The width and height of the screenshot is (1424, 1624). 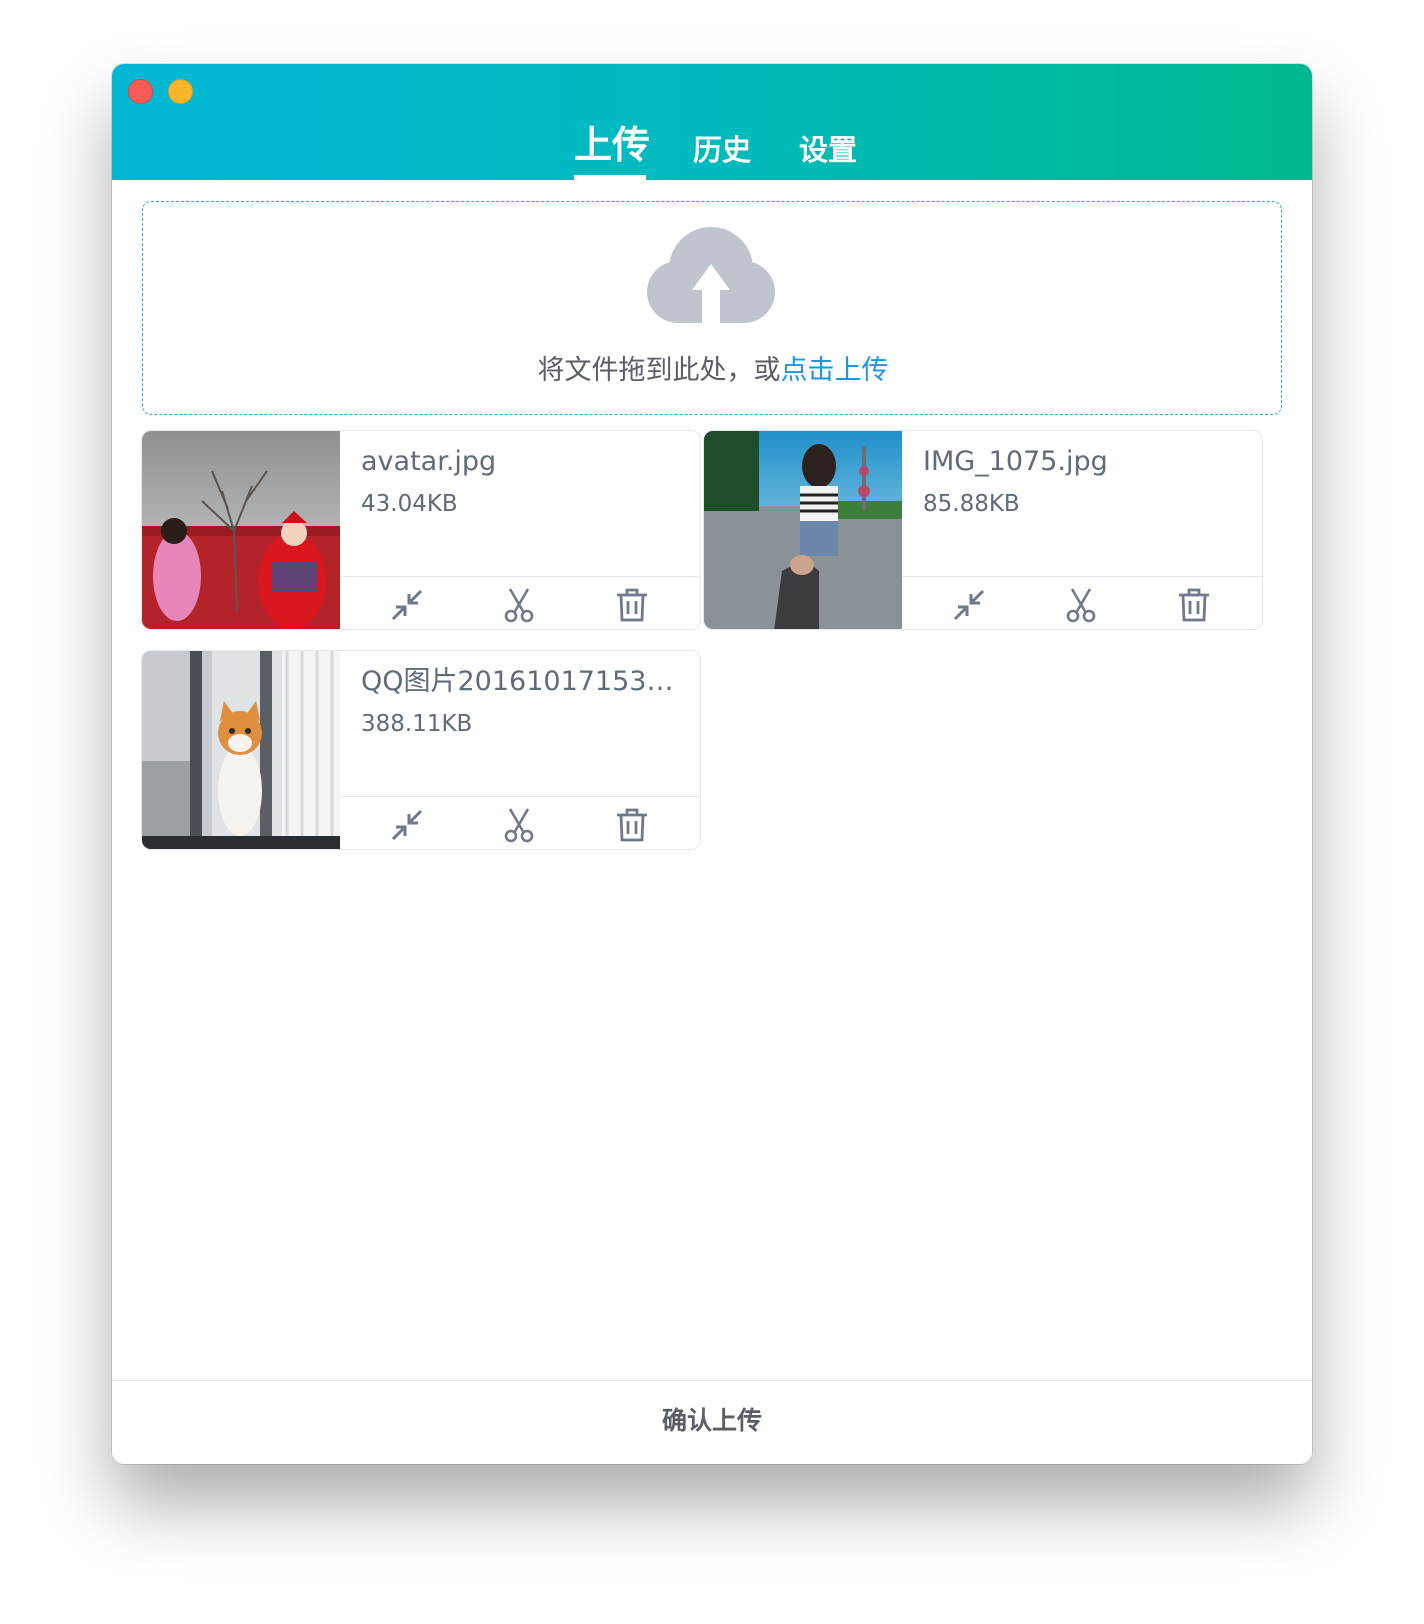 I want to click on title-bar: 上传 历史 设置, so click(x=712, y=122).